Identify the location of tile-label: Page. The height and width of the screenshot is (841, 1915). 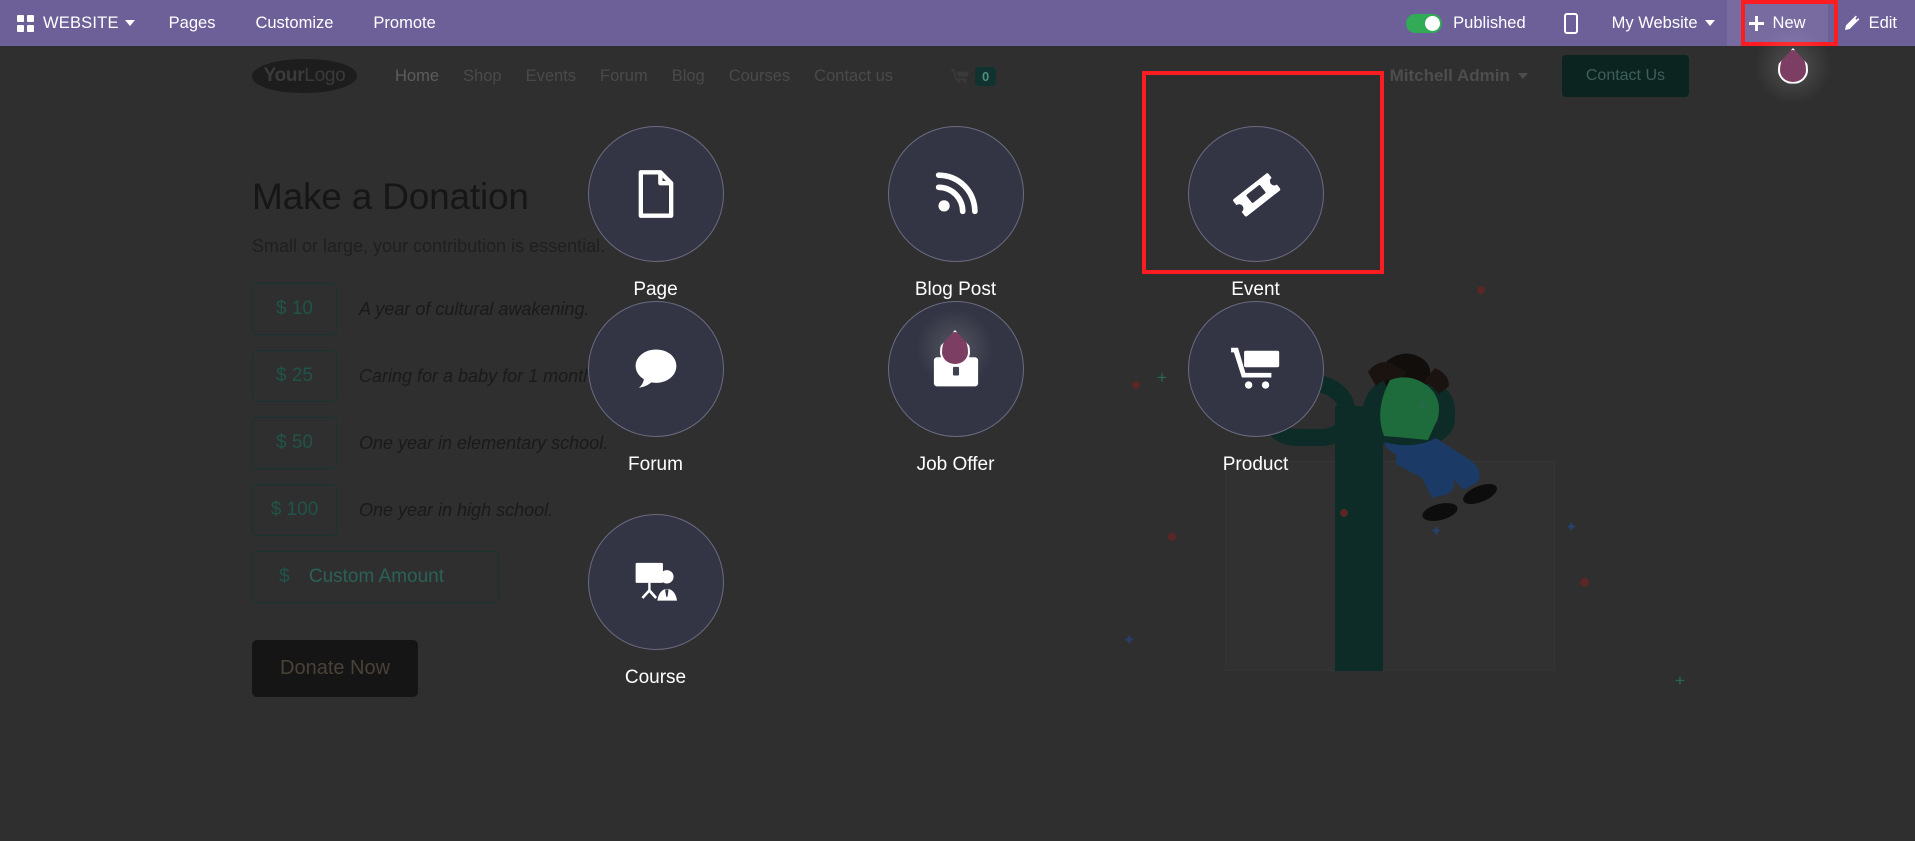
(655, 289).